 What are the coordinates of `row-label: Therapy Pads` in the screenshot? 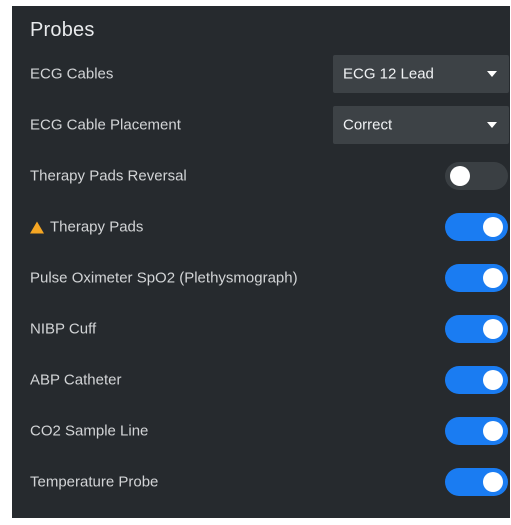 It's located at (86, 227).